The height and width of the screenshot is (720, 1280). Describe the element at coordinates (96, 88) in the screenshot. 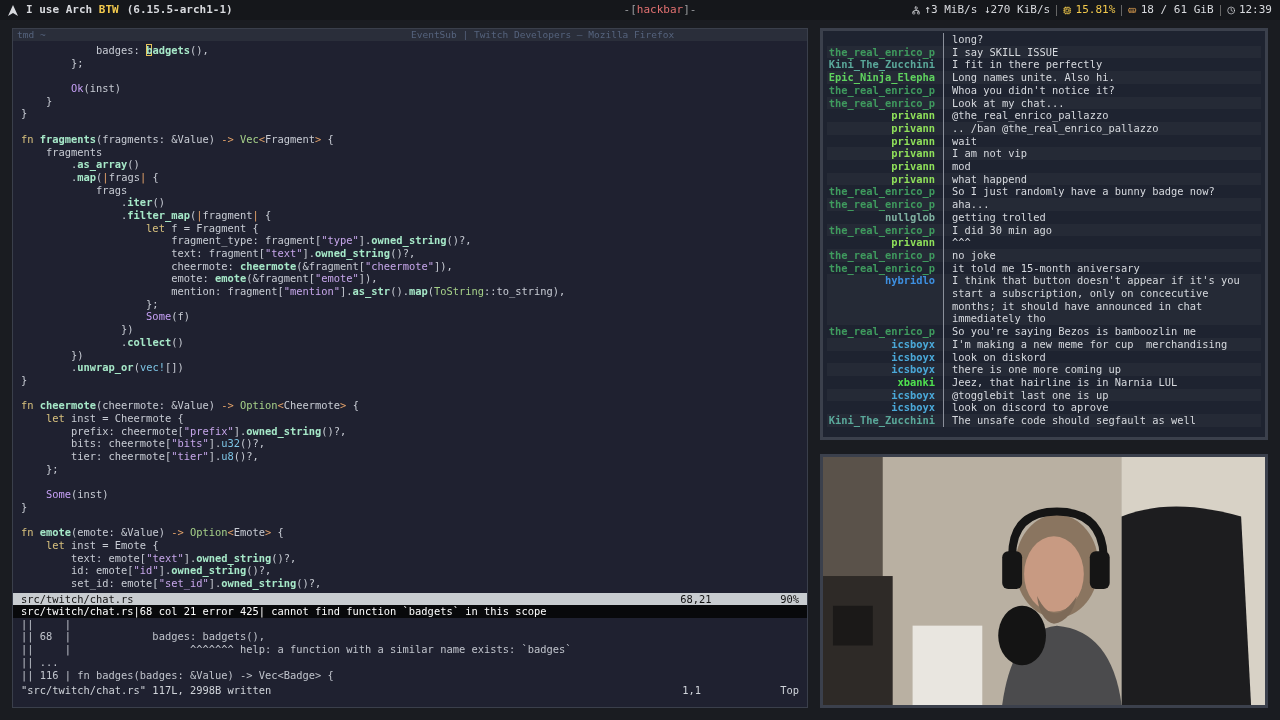

I see `code-line: Ok(inst)` at that location.